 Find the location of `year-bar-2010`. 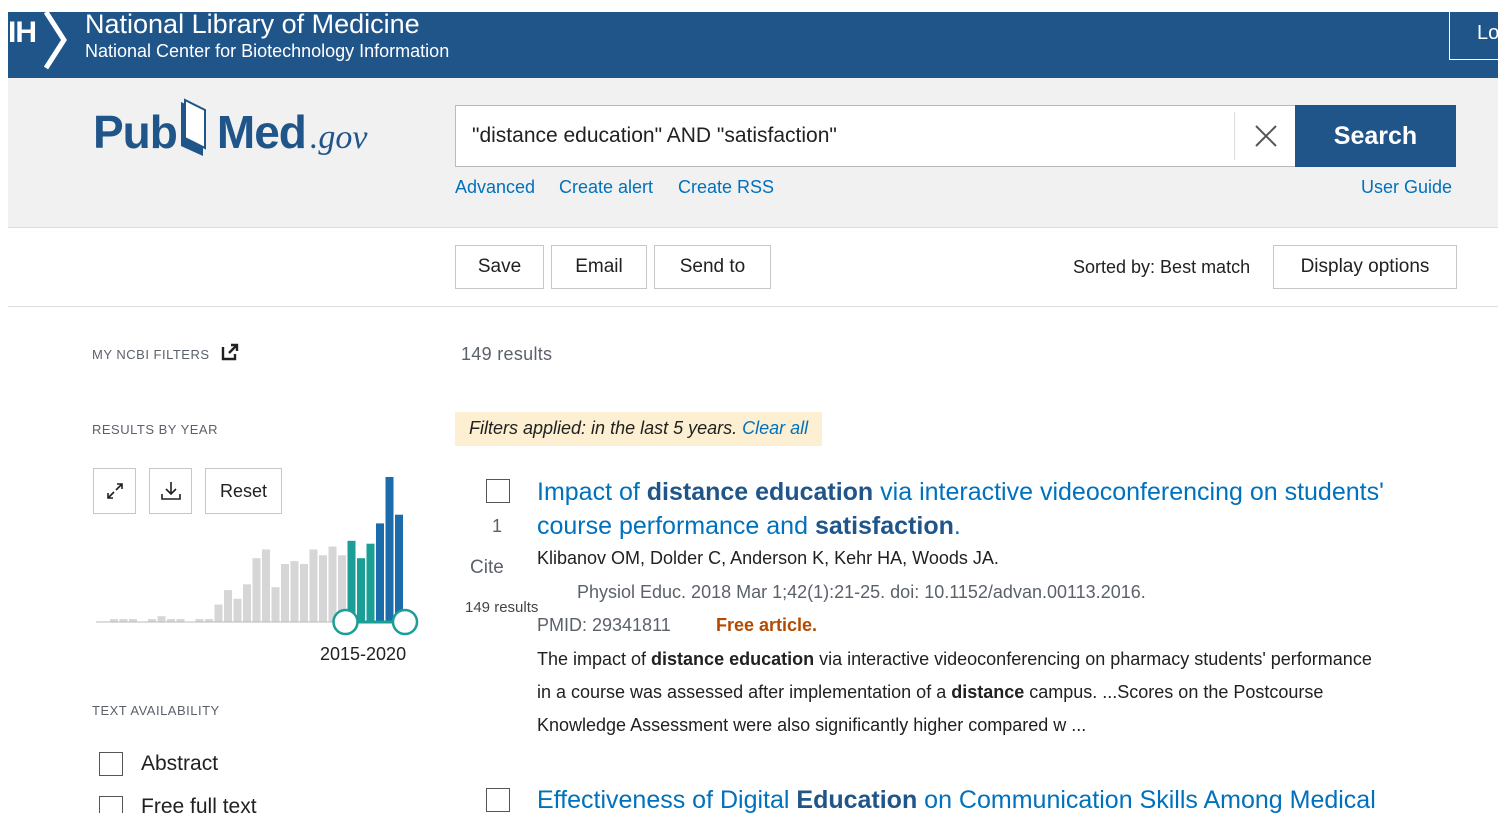

year-bar-2010 is located at coordinates (304, 593).